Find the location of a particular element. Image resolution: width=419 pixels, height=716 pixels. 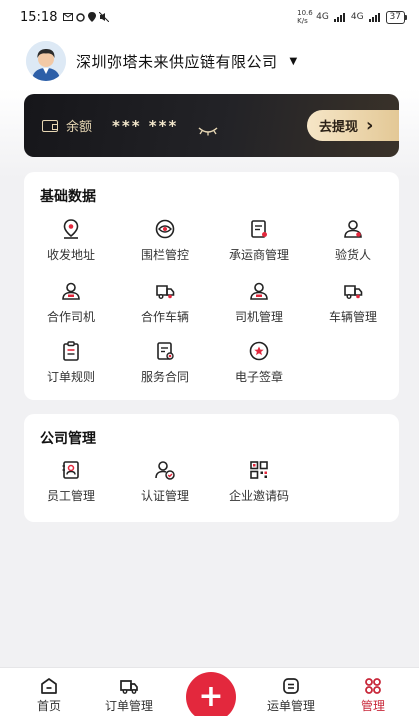

company-name: 深圳弥塔未来供应链有限公司 is located at coordinates (177, 61).